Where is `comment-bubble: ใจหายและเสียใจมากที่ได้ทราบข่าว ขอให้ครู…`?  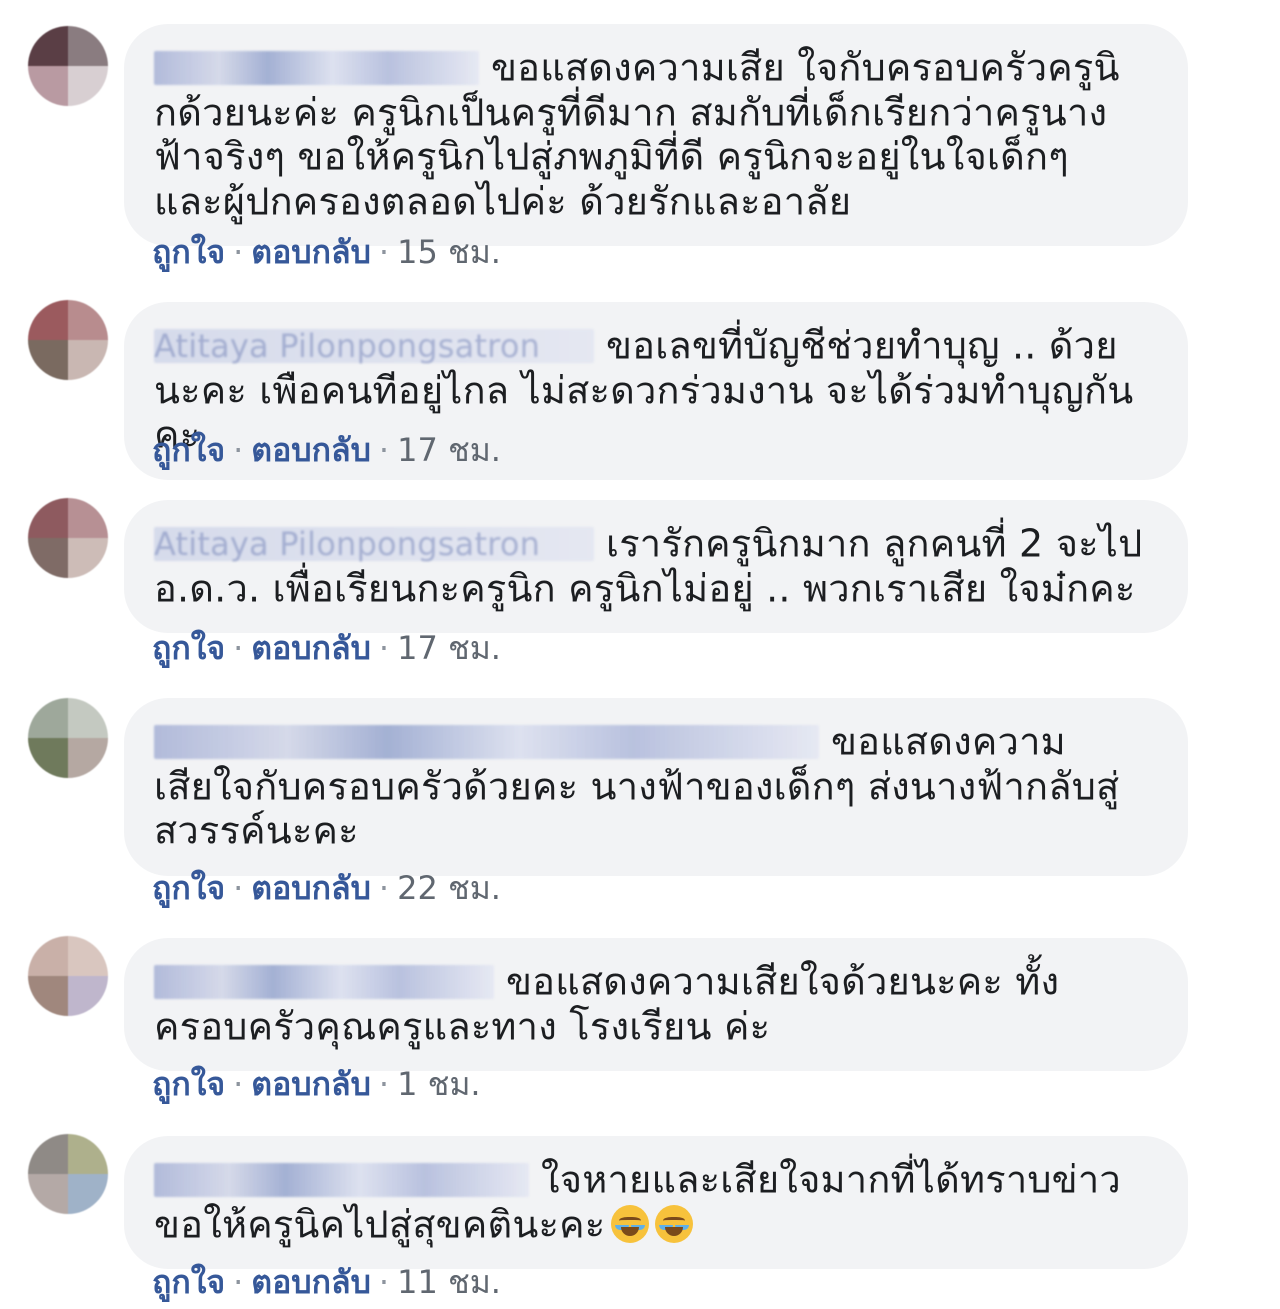 comment-bubble: ใจหายและเสียใจมากที่ได้ทราบข่าว ขอให้ครู… is located at coordinates (656, 1202).